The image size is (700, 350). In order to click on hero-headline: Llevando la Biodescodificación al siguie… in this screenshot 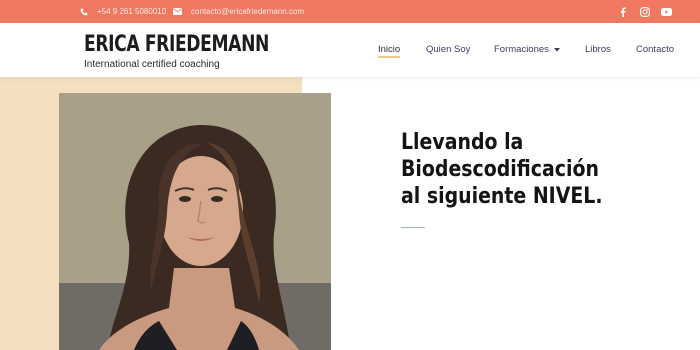, I will do `click(513, 169)`.